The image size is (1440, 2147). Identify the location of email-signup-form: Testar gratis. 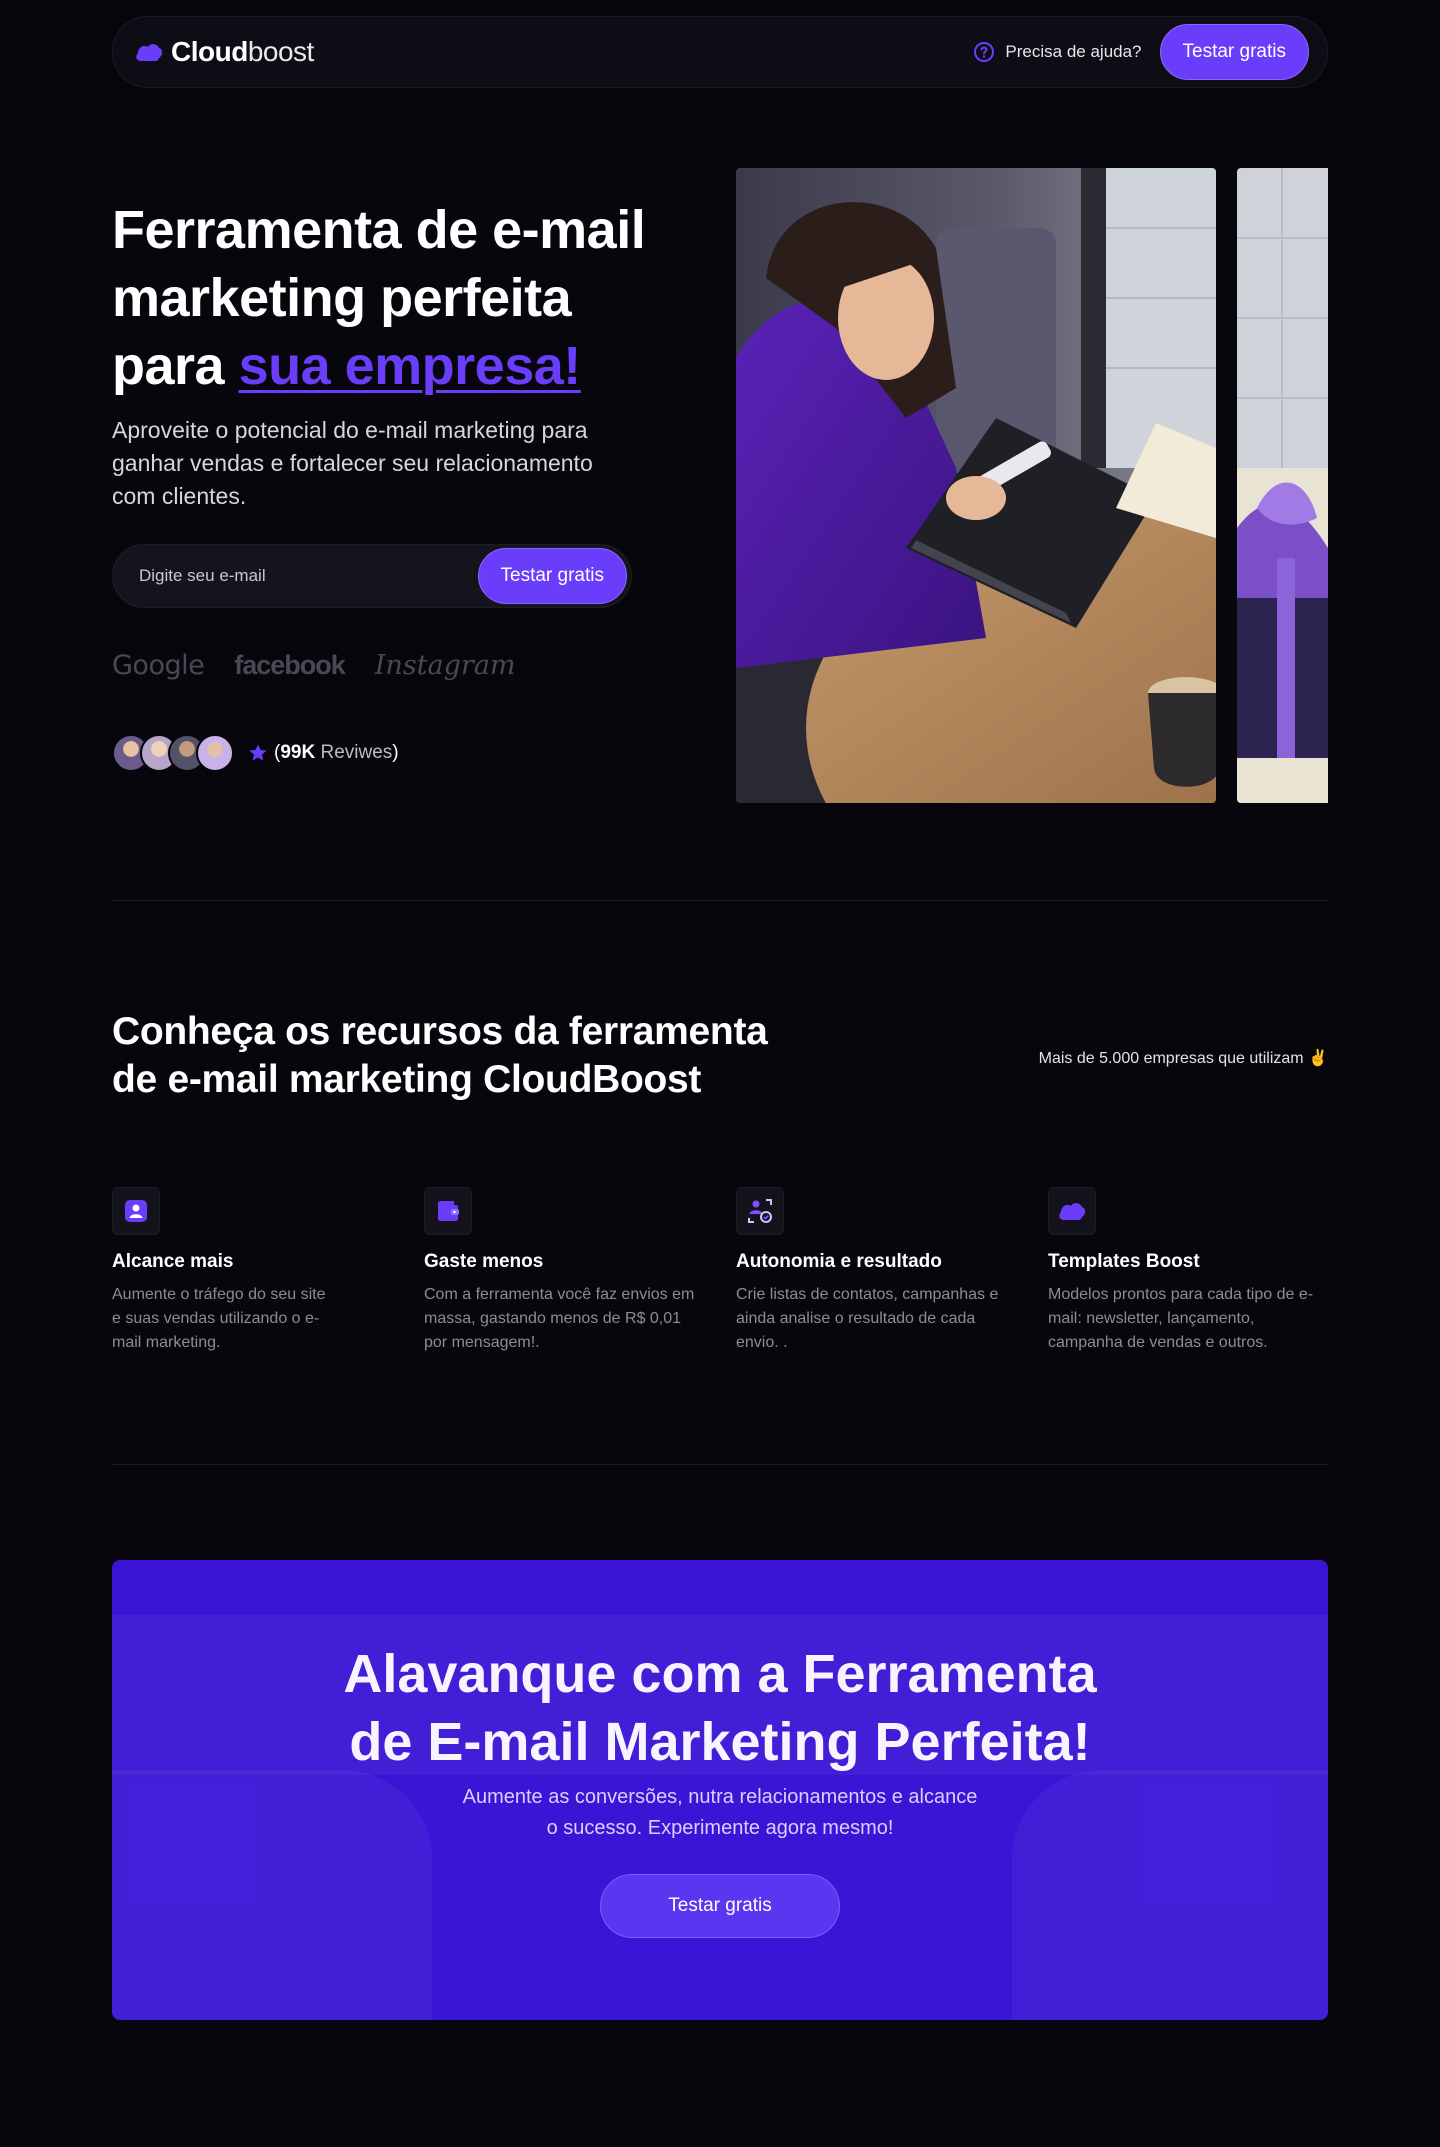
(372, 576).